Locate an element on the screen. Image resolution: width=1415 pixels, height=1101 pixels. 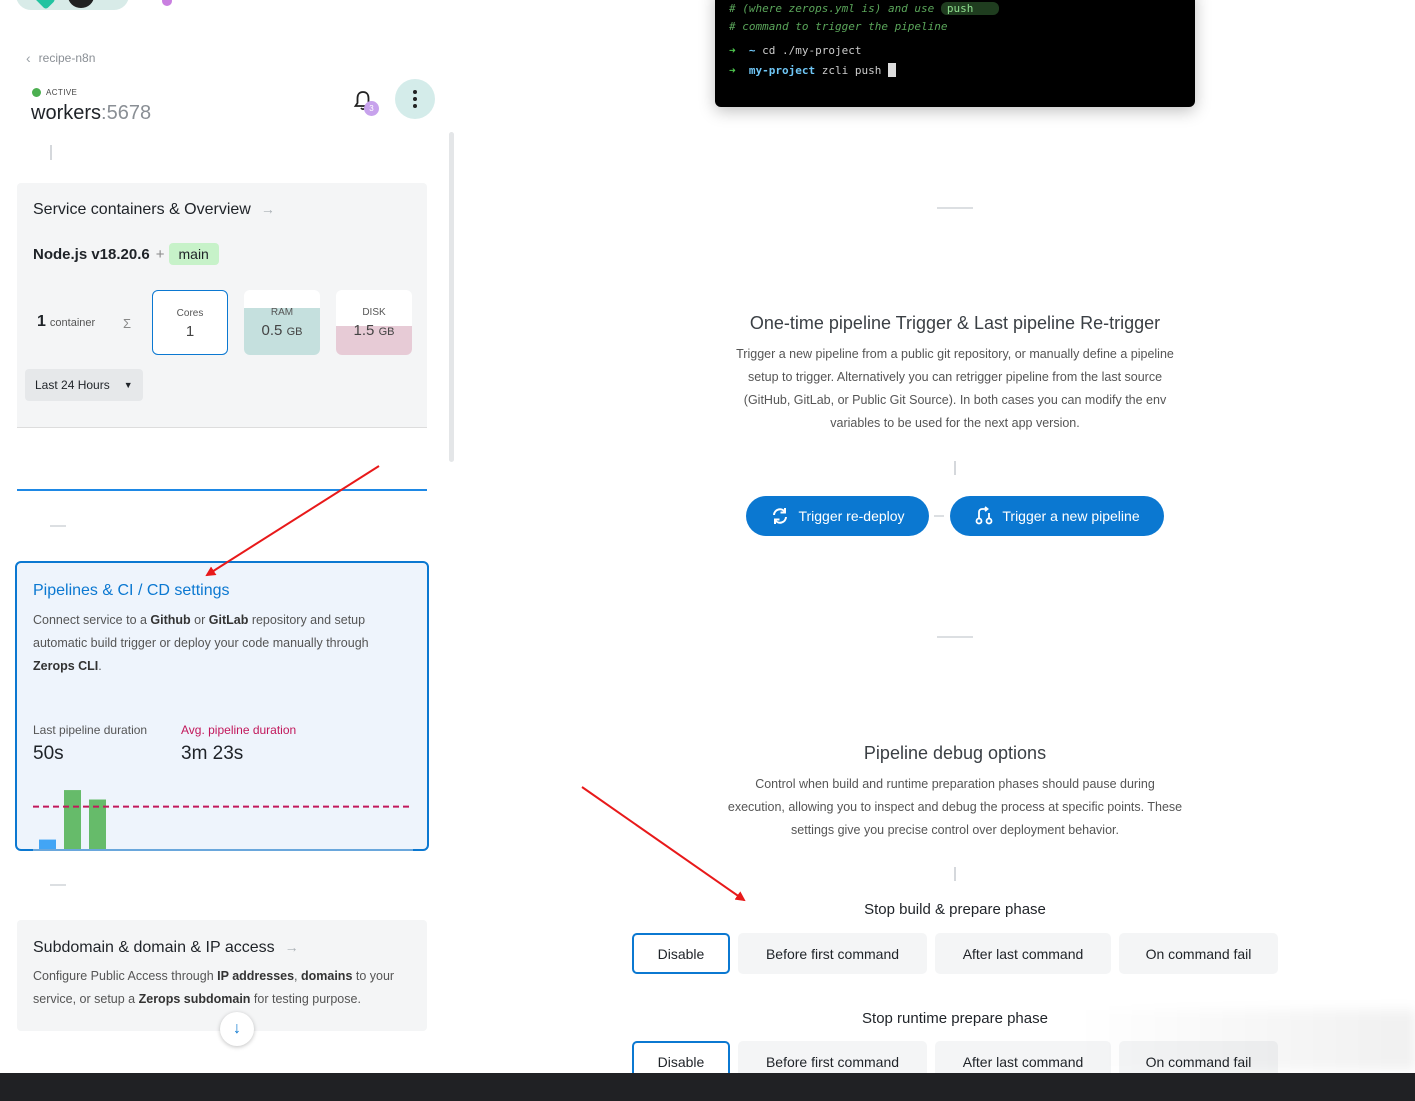
terminal-prompt: my-project is located at coordinates (782, 70).